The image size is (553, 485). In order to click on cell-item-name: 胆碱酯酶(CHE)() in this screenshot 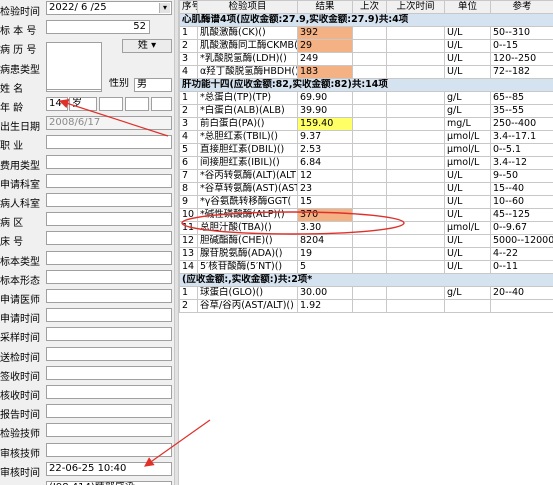, I will do `click(247, 241)`.